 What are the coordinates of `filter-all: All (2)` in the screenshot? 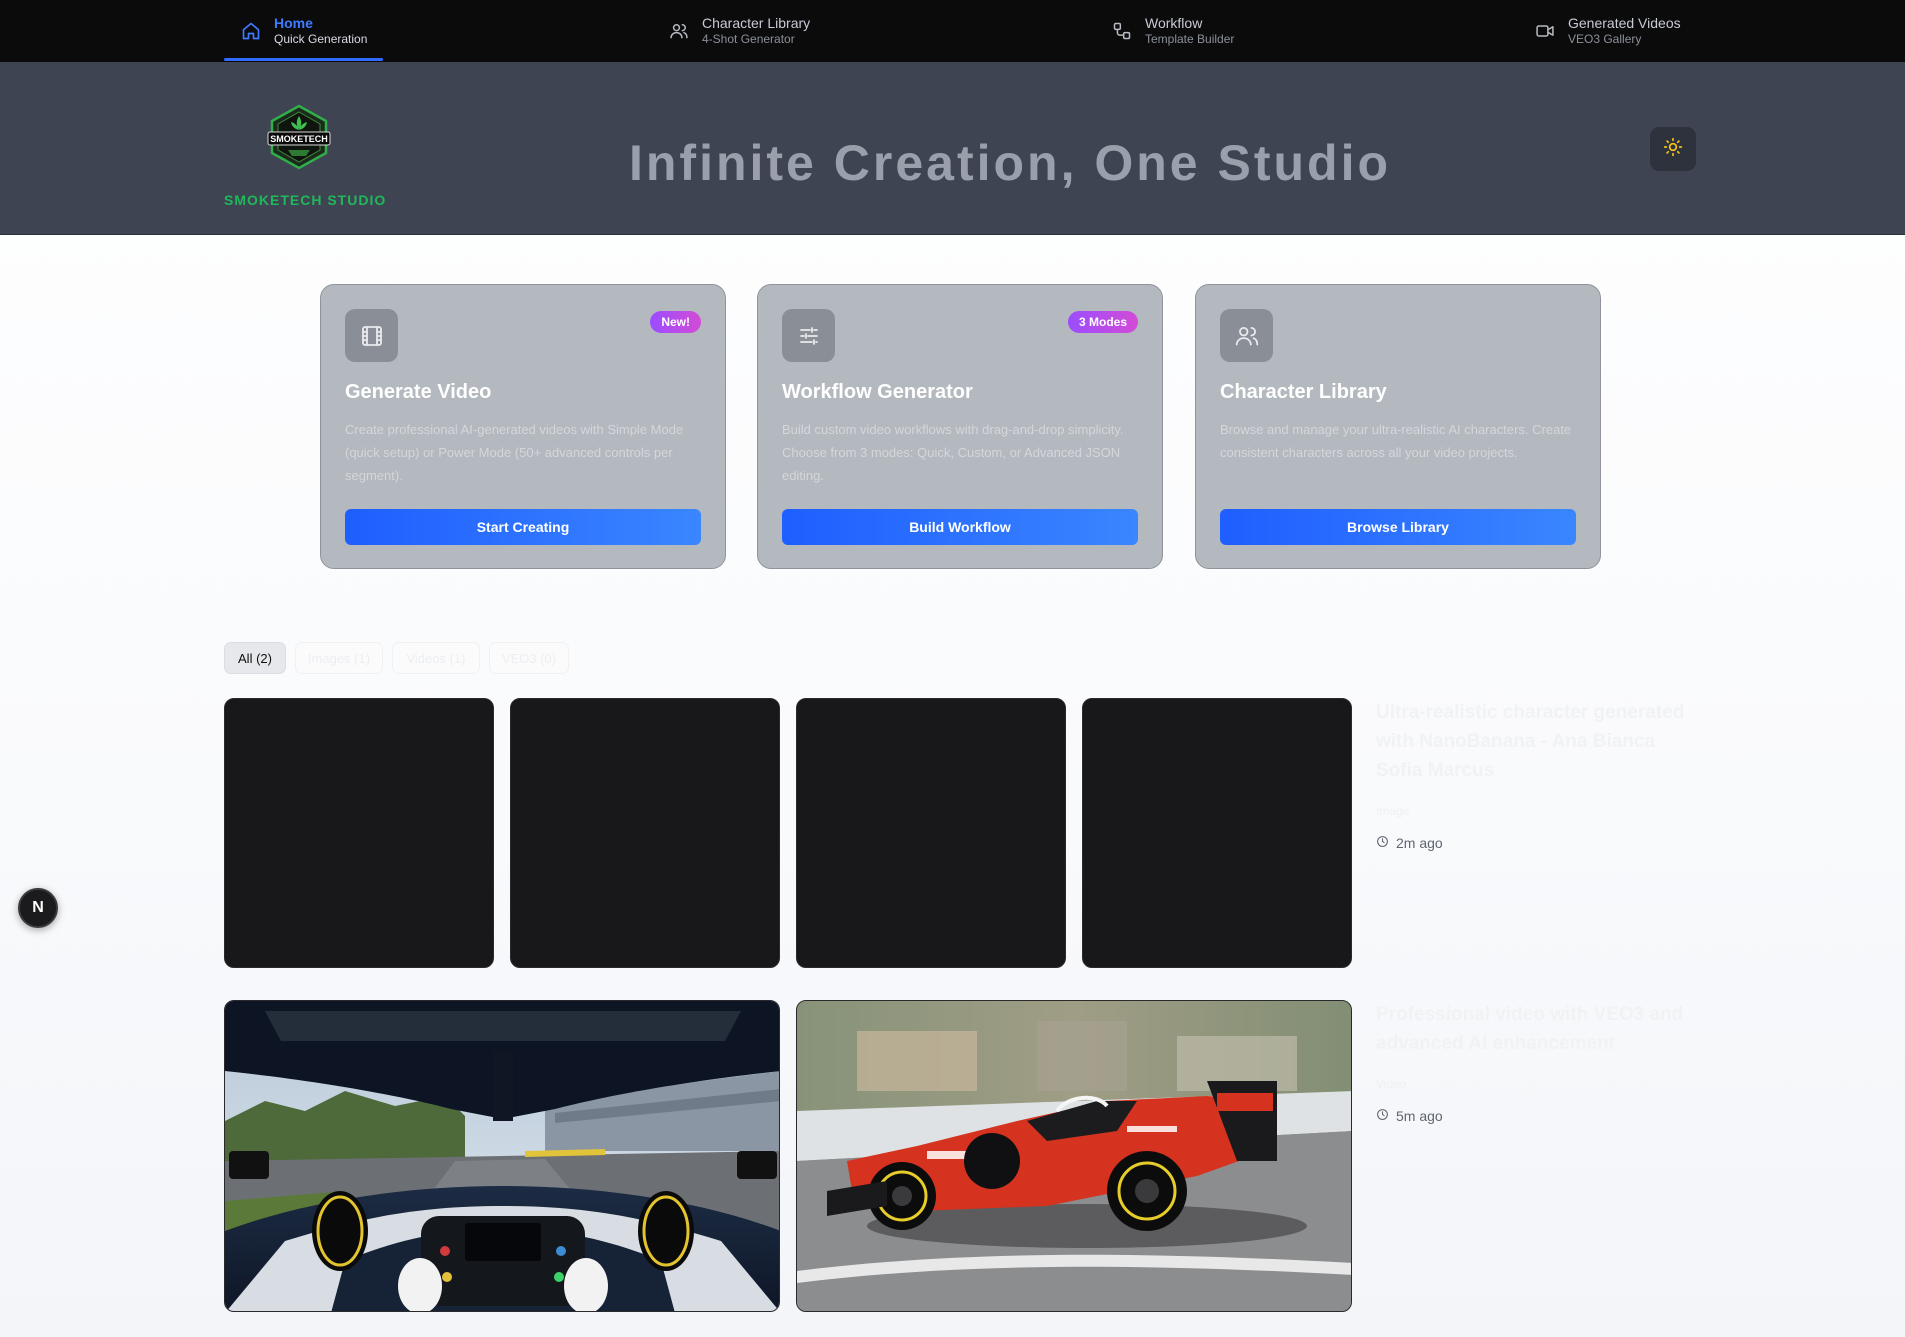 It's located at (255, 658).